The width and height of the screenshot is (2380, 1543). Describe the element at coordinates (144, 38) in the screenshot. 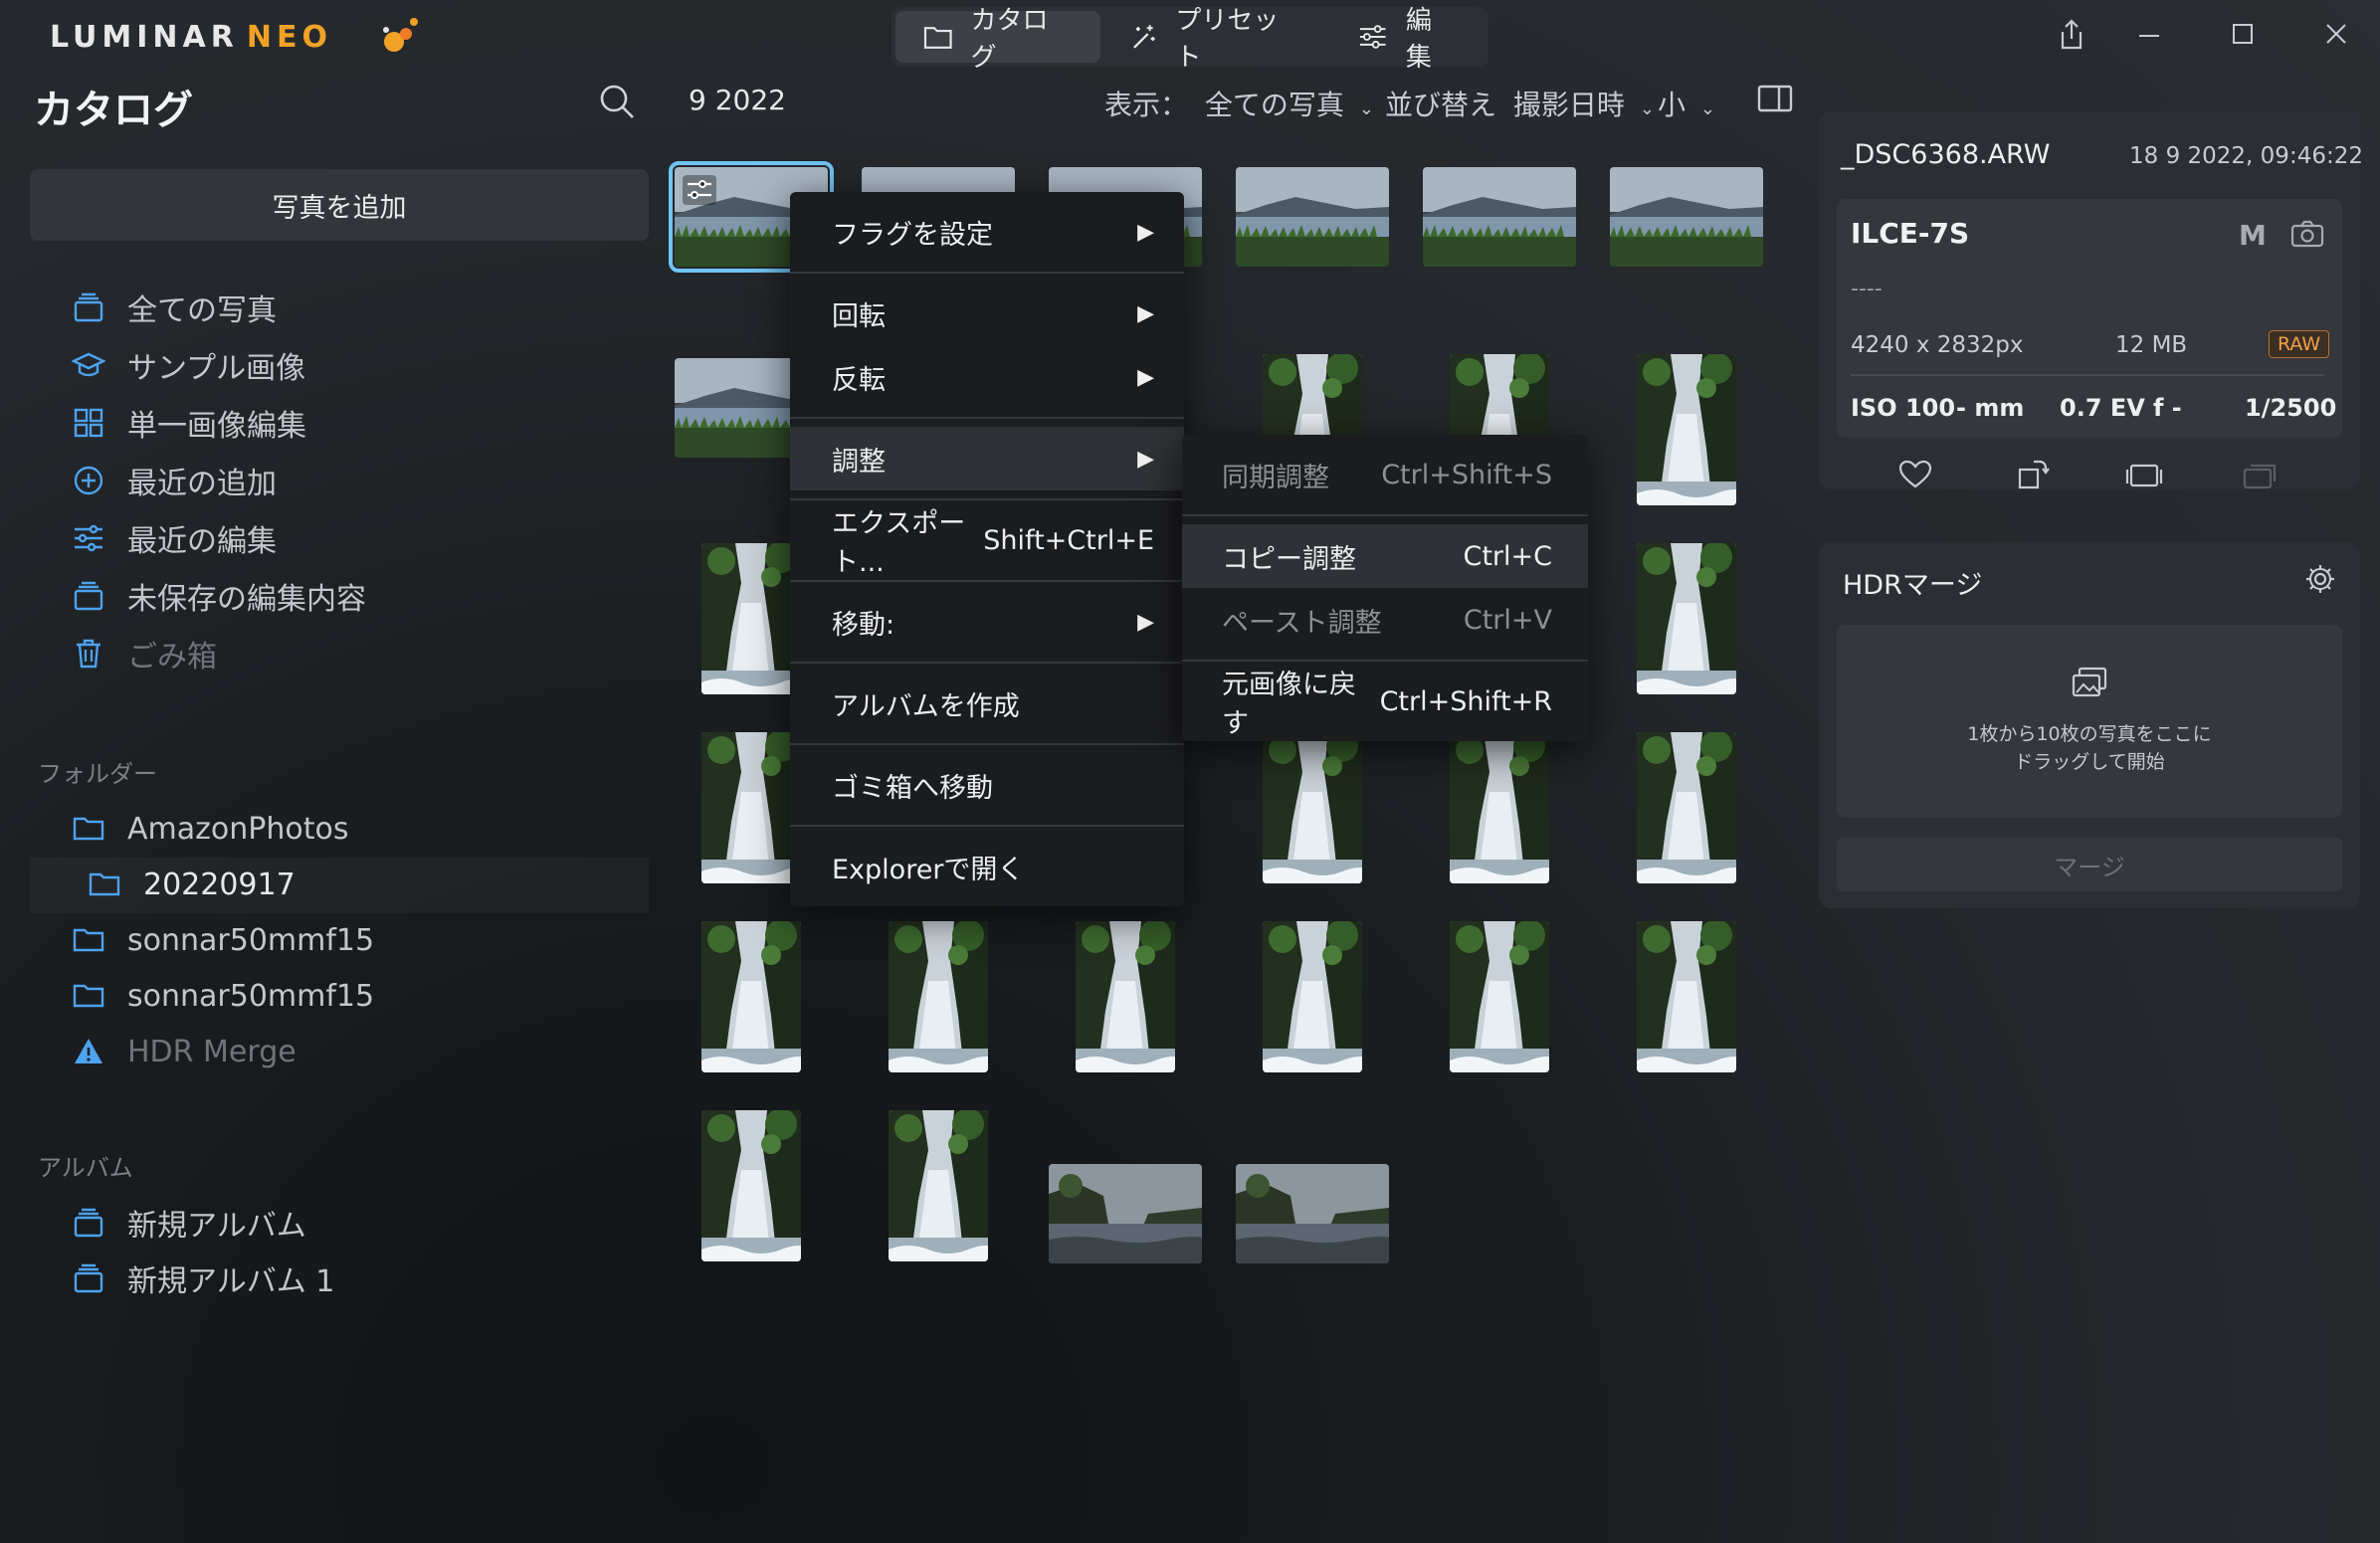

I see `logo-text: LUMINAR` at that location.